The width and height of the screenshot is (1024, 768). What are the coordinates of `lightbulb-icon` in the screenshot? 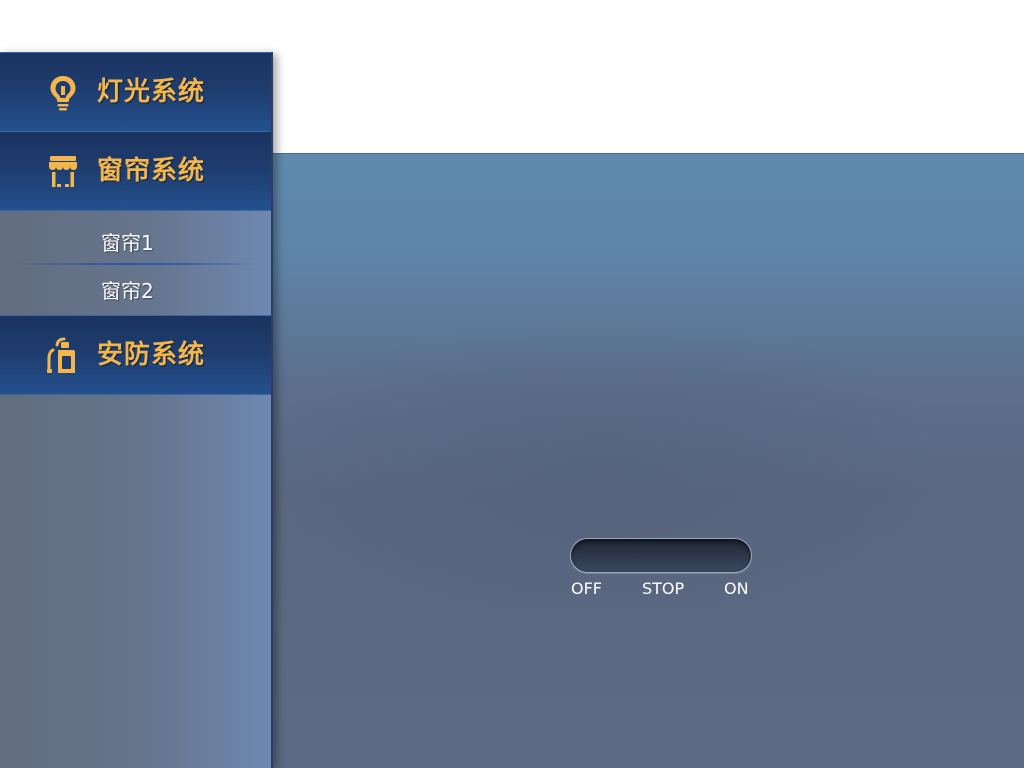 It's located at (63, 93).